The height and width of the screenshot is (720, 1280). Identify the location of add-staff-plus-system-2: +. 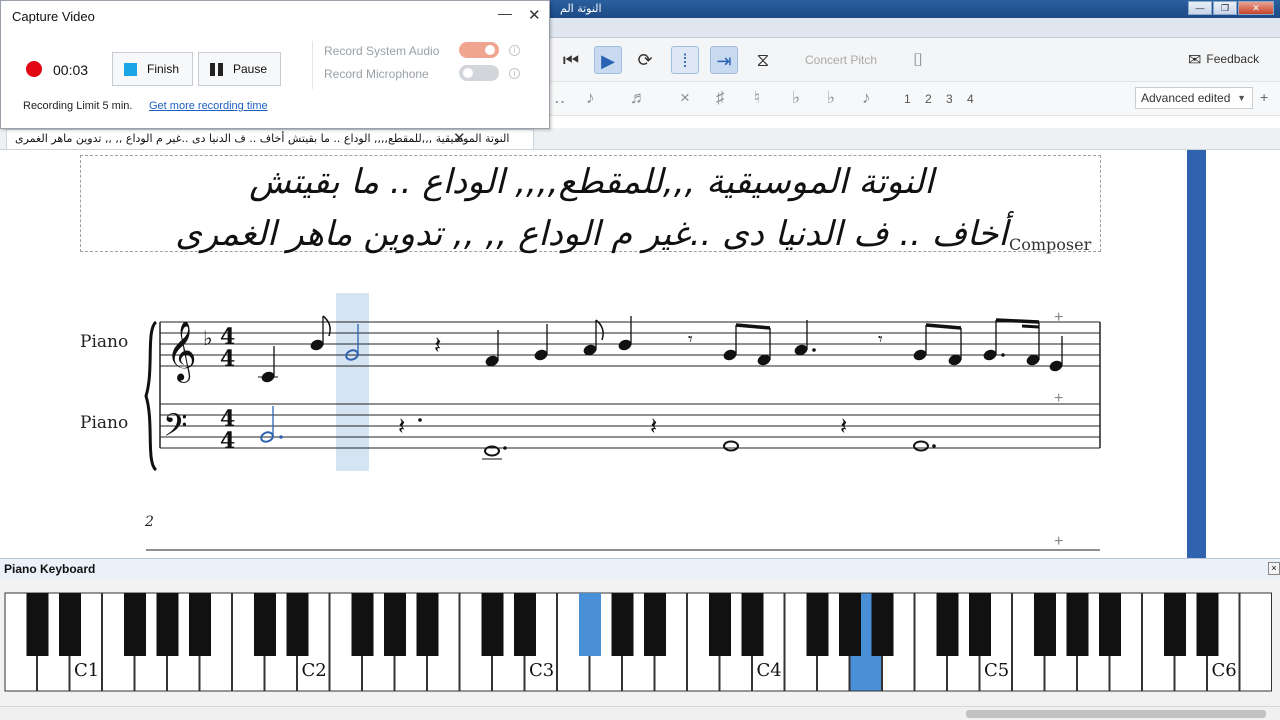
(1058, 541).